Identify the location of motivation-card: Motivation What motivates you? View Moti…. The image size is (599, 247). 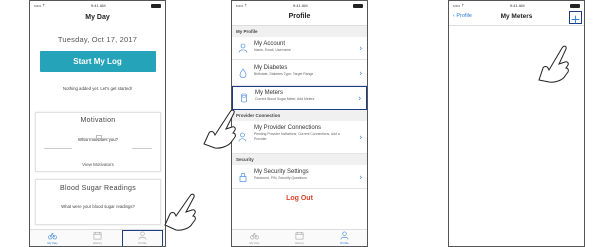
(98, 142).